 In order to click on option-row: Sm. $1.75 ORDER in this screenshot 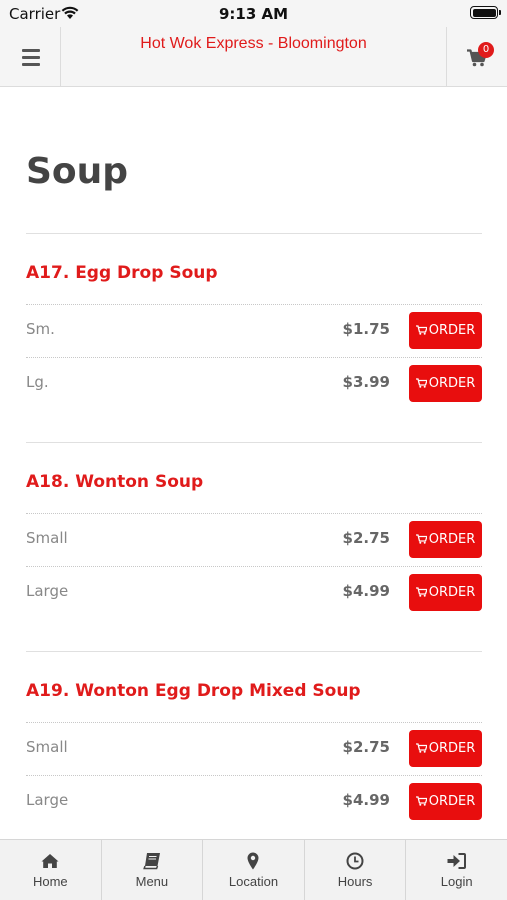, I will do `click(254, 330)`.